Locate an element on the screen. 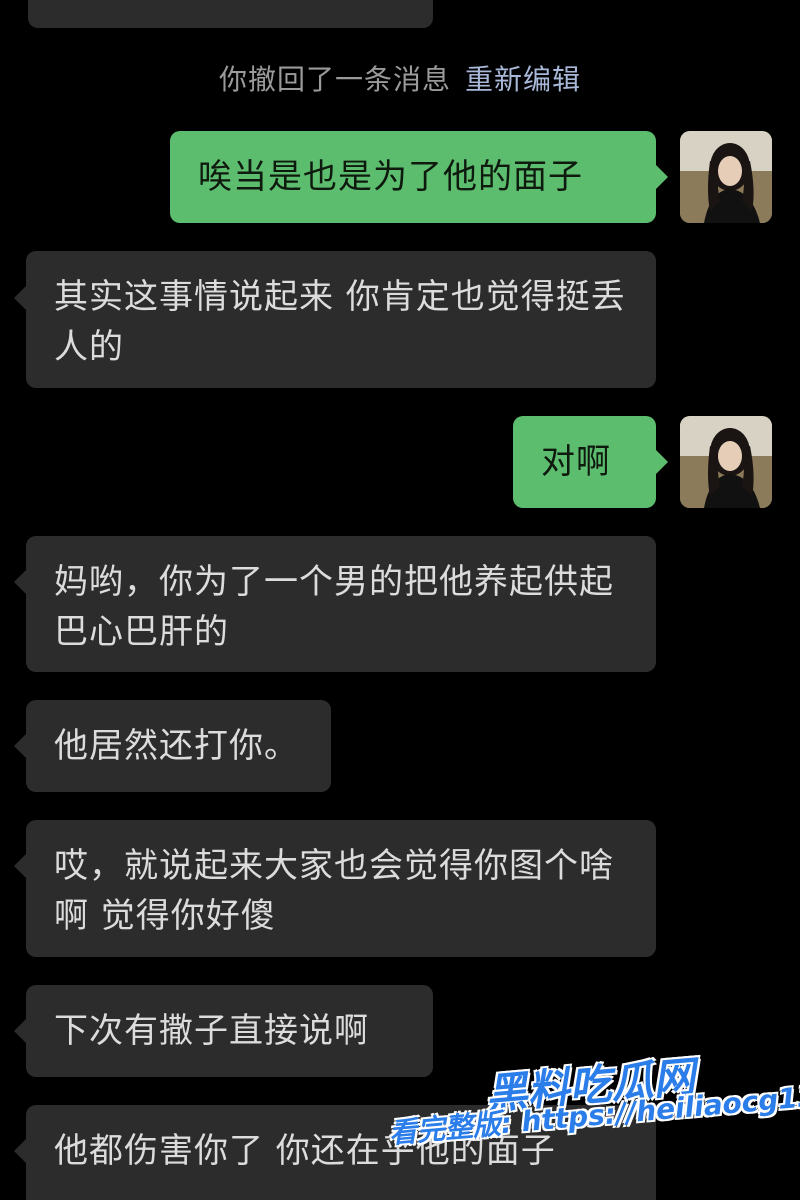 The width and height of the screenshot is (800, 1200). incoming-message: 妈哟，你为了一个男的把他养起供起 巴心巴肝的 is located at coordinates (341, 604).